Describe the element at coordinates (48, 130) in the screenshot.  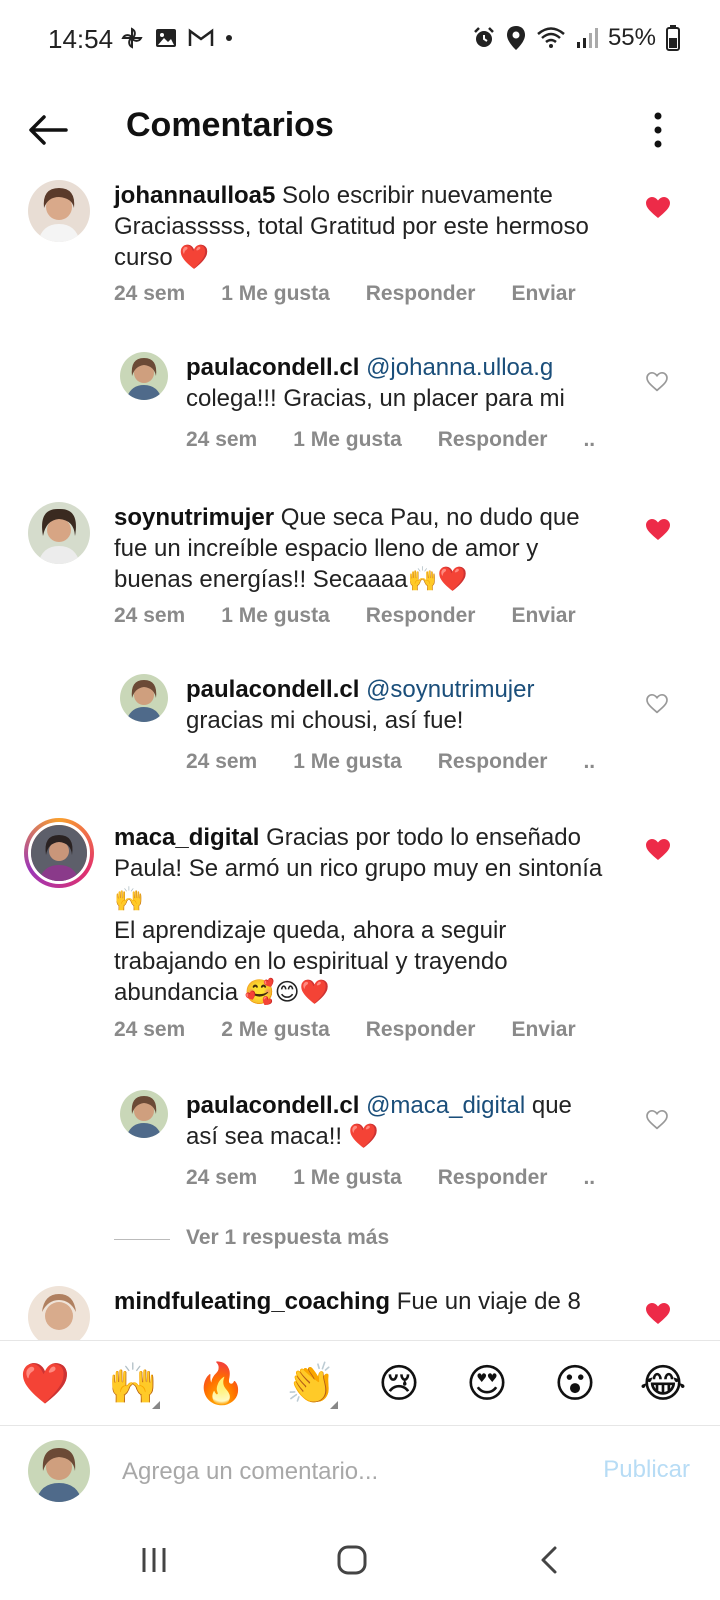
I see `back-arrow-icon` at that location.